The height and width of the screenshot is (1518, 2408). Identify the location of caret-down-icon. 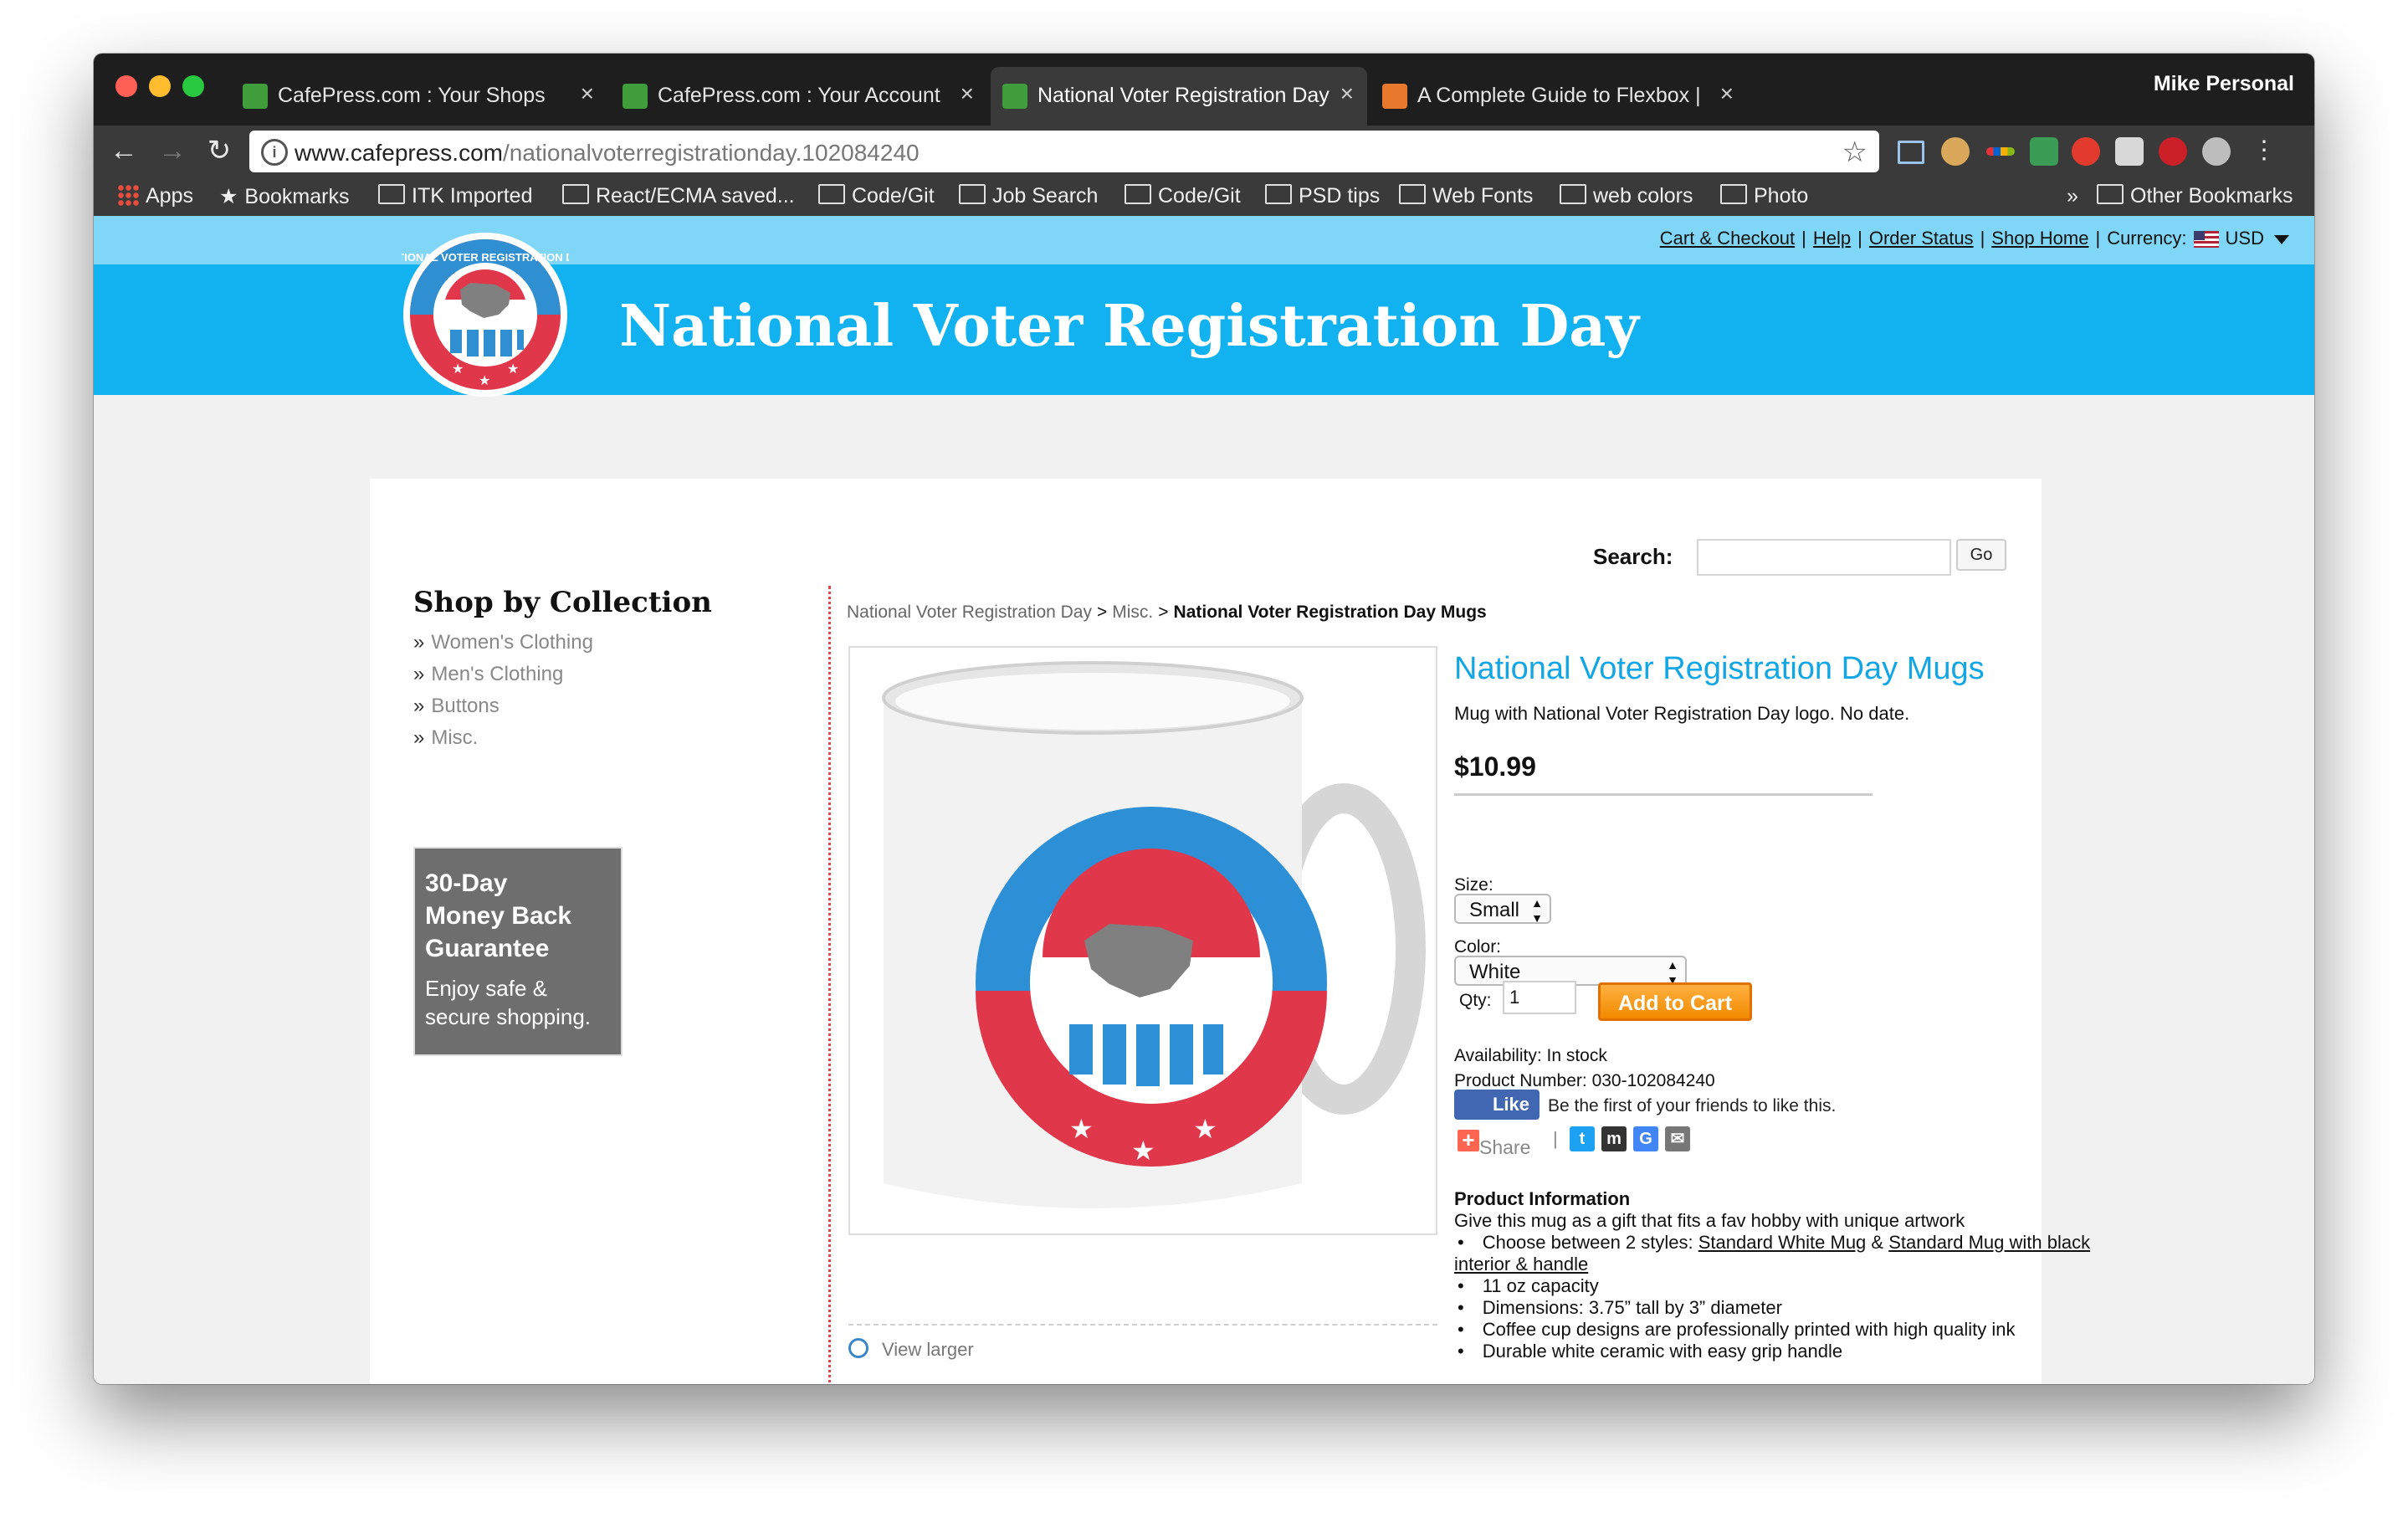
(2281, 239).